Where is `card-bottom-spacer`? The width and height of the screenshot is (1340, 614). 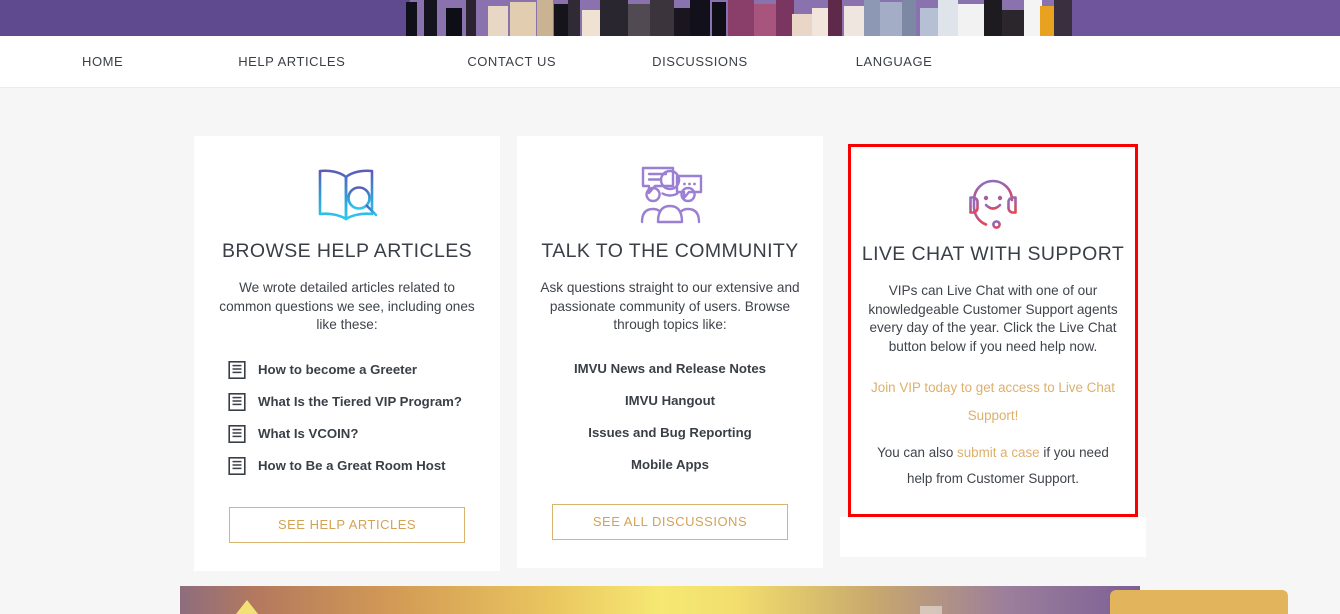 card-bottom-spacer is located at coordinates (993, 537).